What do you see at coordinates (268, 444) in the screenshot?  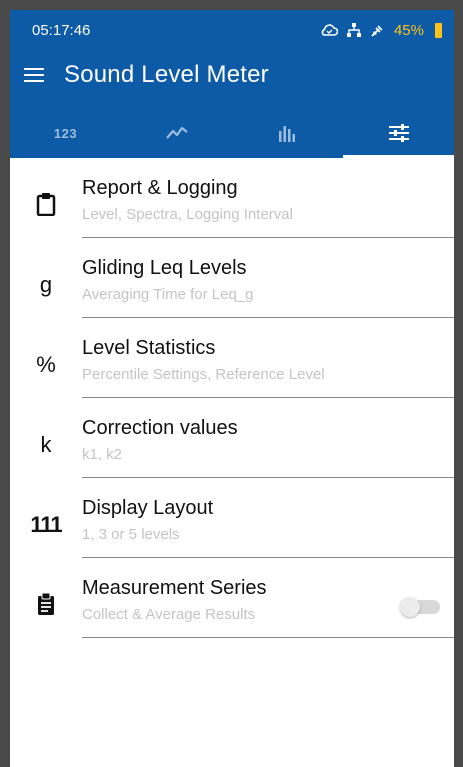 I see `list-item-body: Correction values k1, k2` at bounding box center [268, 444].